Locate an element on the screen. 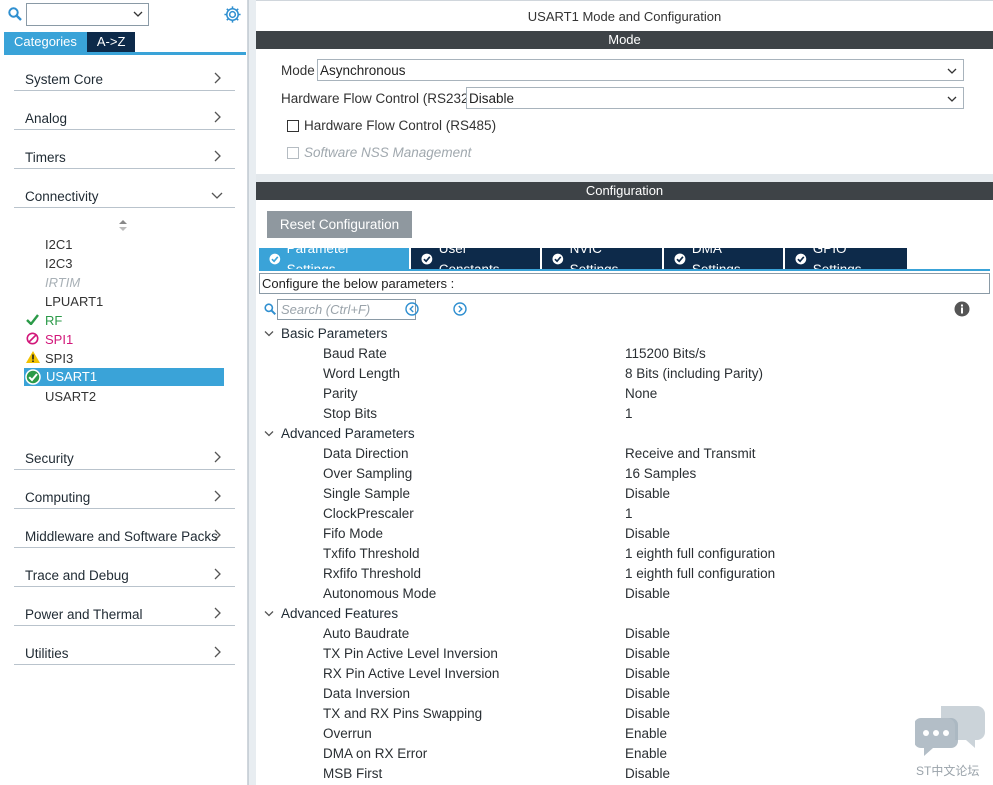  tab-categories: Categories is located at coordinates (45, 42).